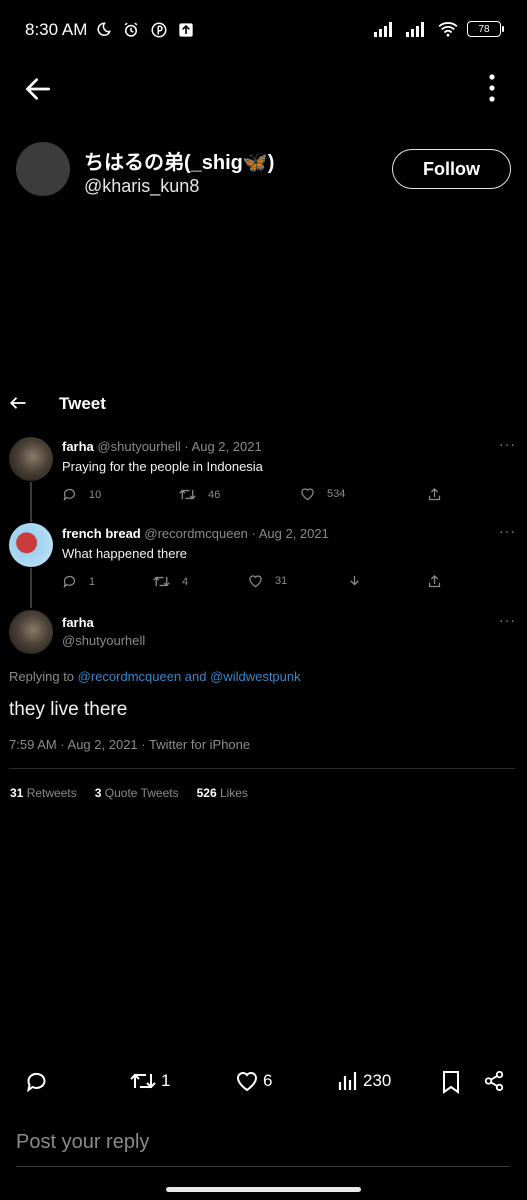 This screenshot has height=1200, width=527. I want to click on pinterest-icon, so click(159, 30).